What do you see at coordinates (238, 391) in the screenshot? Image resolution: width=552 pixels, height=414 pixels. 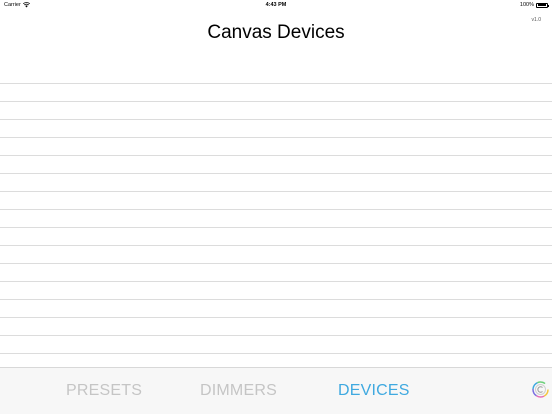 I see `tab-dimmers: DIMMERS` at bounding box center [238, 391].